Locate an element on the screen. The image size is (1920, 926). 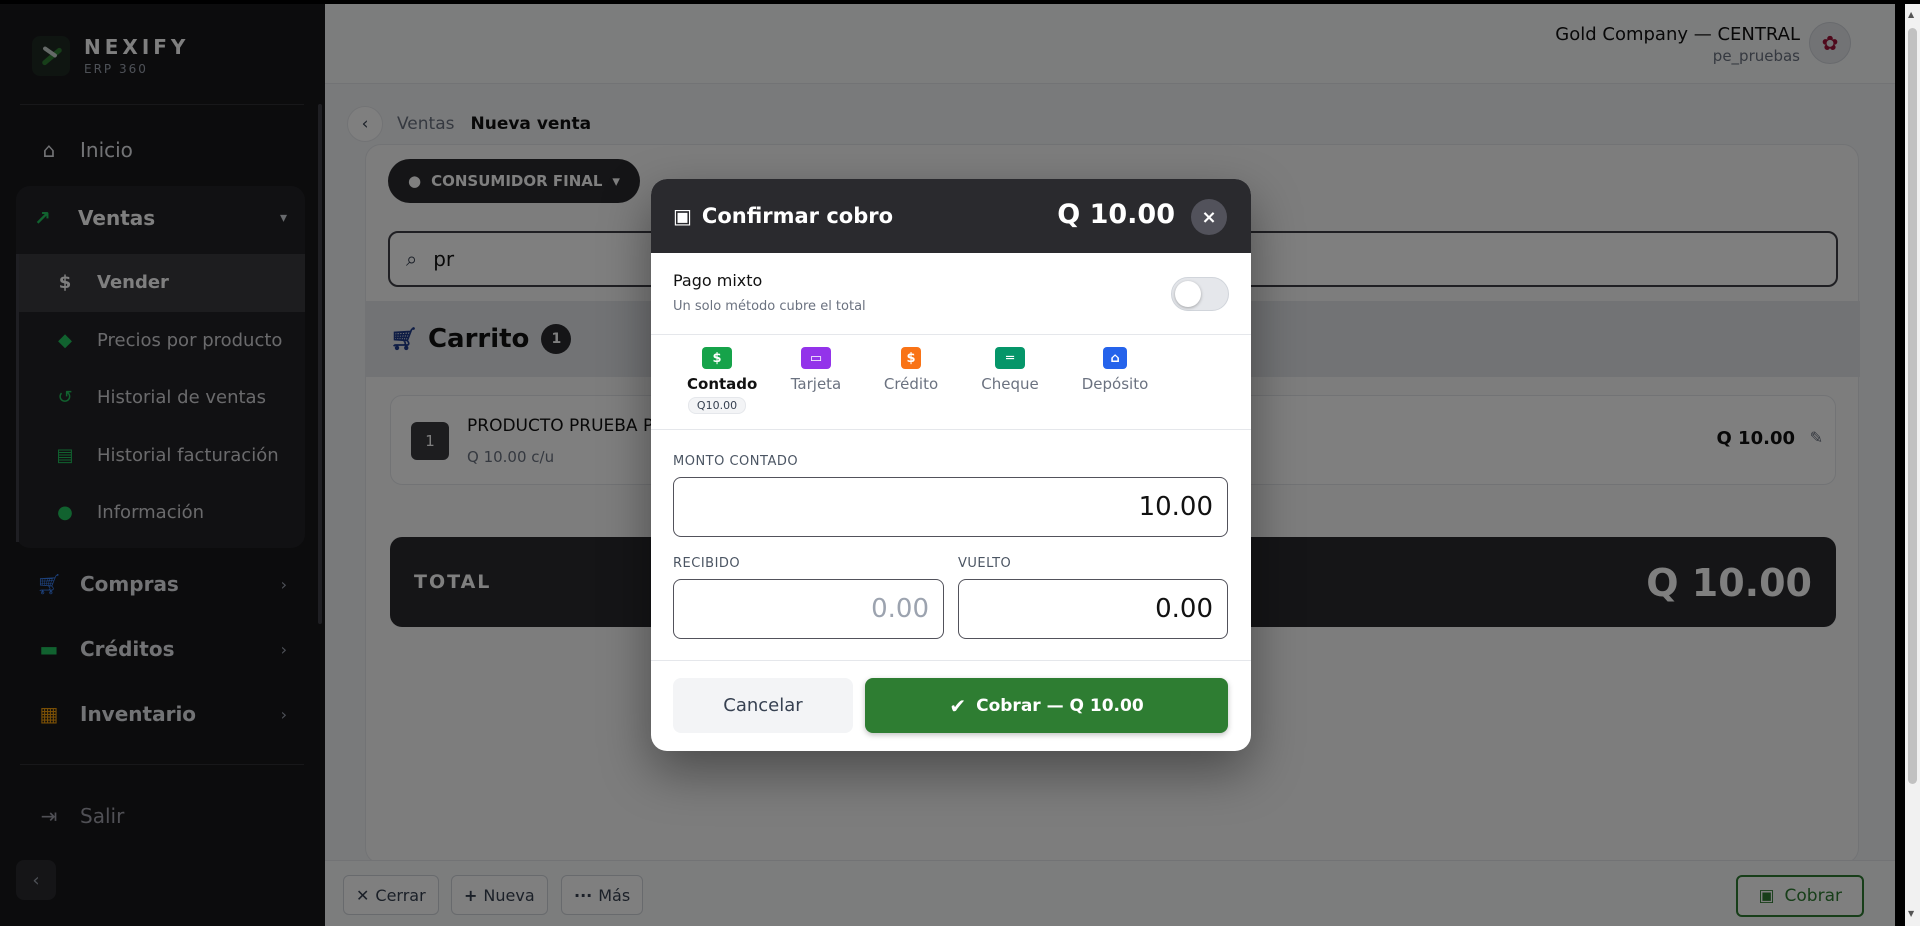
vuelto-field: 0.00 is located at coordinates (1093, 609).